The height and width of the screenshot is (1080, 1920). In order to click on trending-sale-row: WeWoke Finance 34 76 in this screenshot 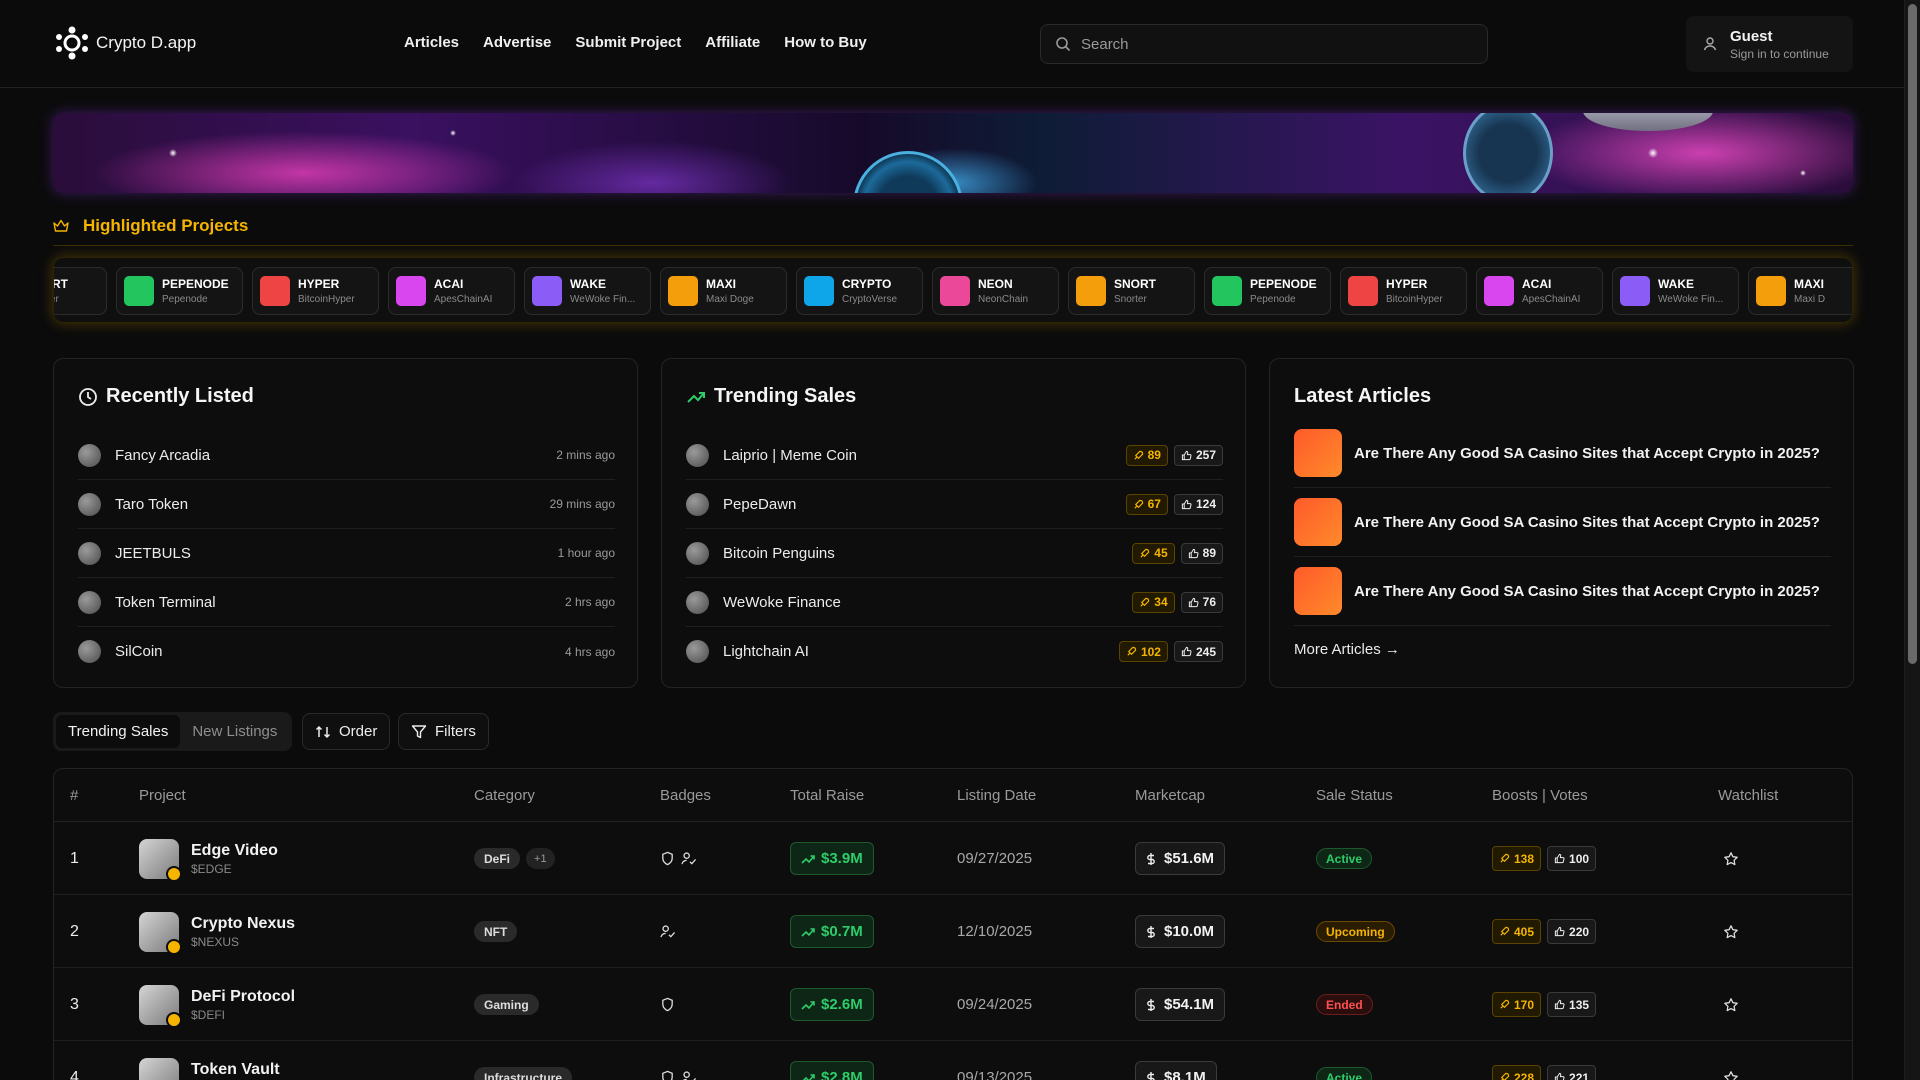, I will do `click(954, 602)`.